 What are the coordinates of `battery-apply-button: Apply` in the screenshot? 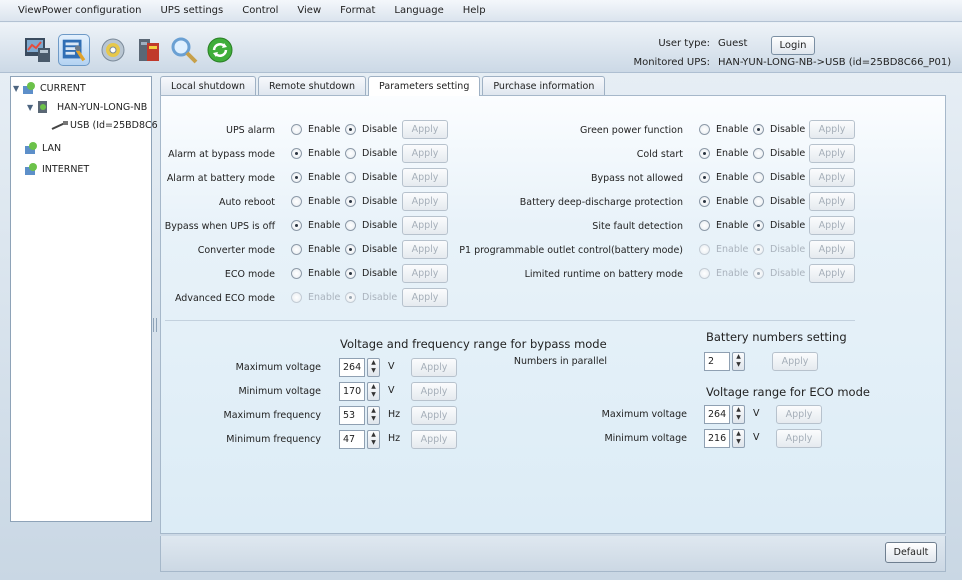 It's located at (795, 361).